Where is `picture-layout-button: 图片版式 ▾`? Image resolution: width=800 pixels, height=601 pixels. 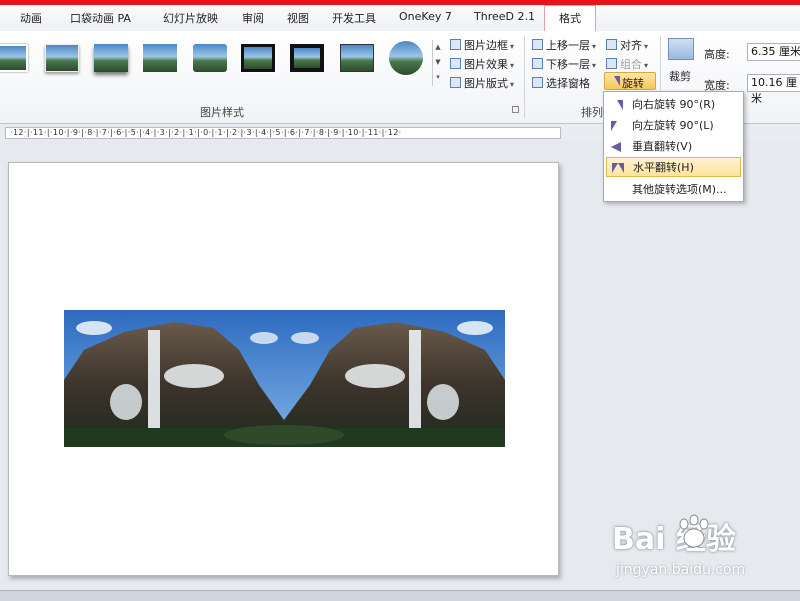
picture-layout-button: 图片版式 ▾ is located at coordinates (482, 83).